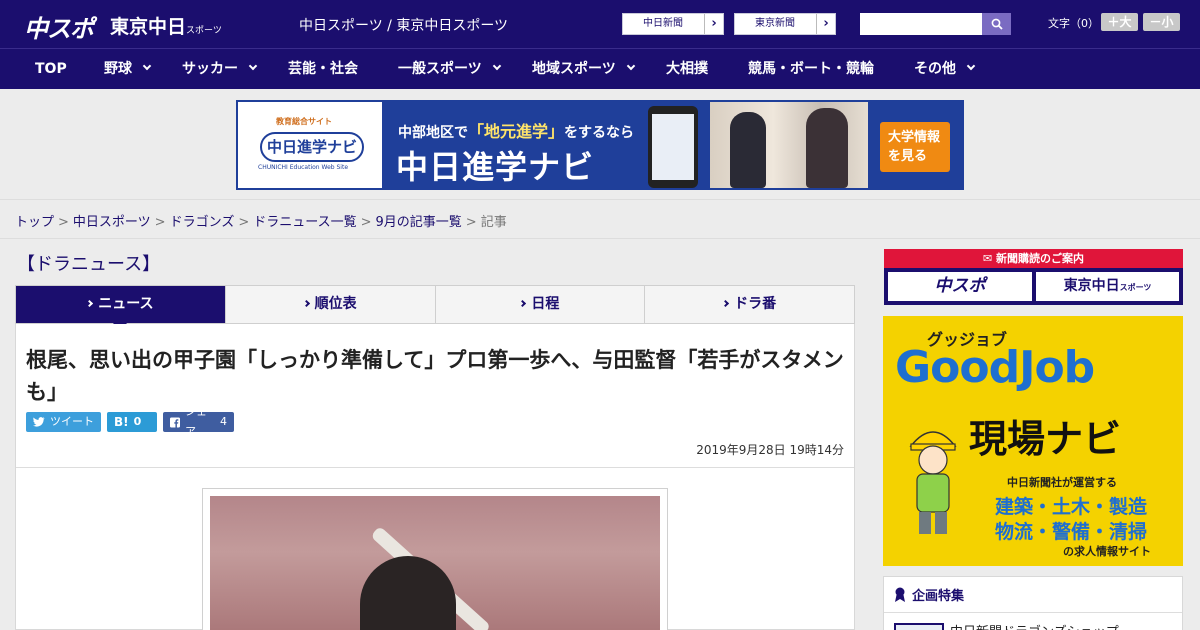  Describe the element at coordinates (1033, 277) in the screenshot. I see `subscription-box: ✉ 新聞購読のご案内 中スポ 東京中日スポーツ` at that location.